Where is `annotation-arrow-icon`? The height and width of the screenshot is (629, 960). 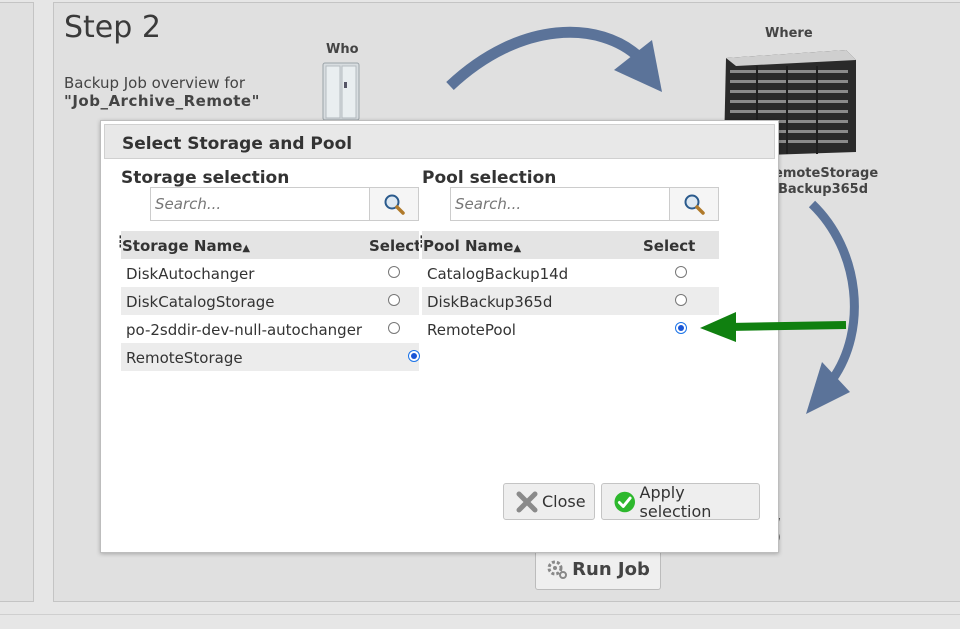 annotation-arrow-icon is located at coordinates (773, 327).